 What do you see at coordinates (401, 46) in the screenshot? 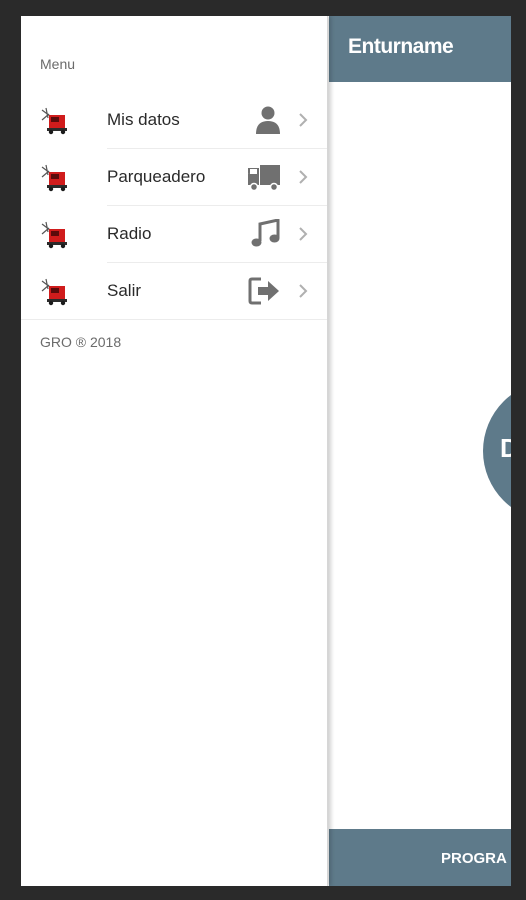
I see `app-title: Enturname` at bounding box center [401, 46].